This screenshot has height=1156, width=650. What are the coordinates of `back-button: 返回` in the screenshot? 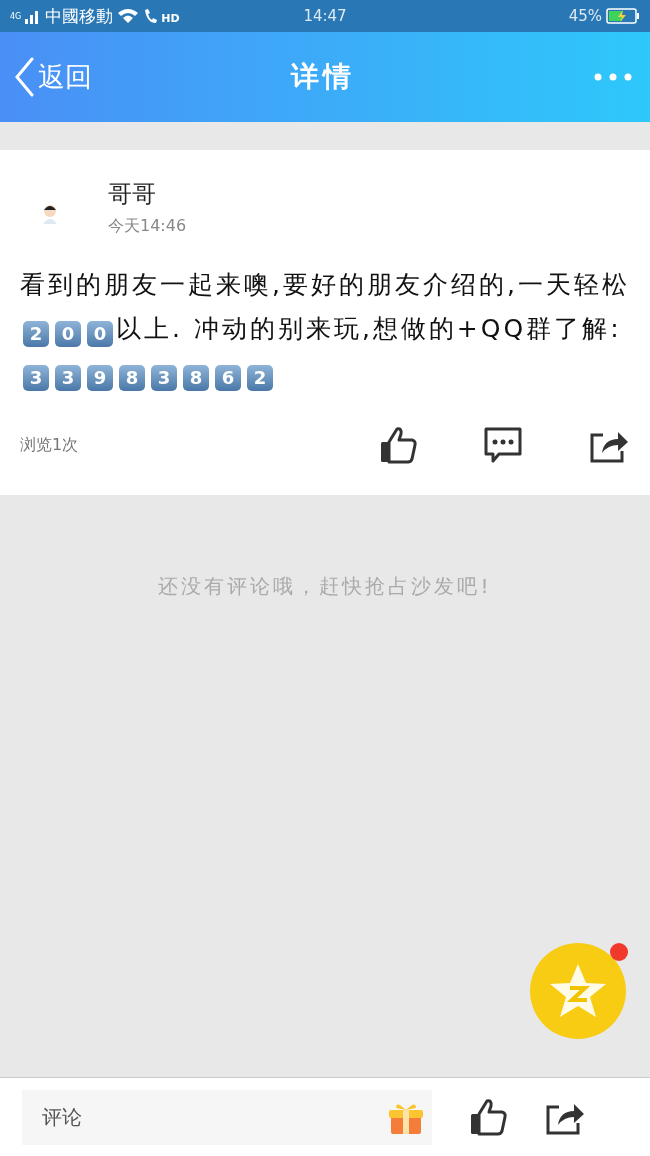 It's located at (74, 77).